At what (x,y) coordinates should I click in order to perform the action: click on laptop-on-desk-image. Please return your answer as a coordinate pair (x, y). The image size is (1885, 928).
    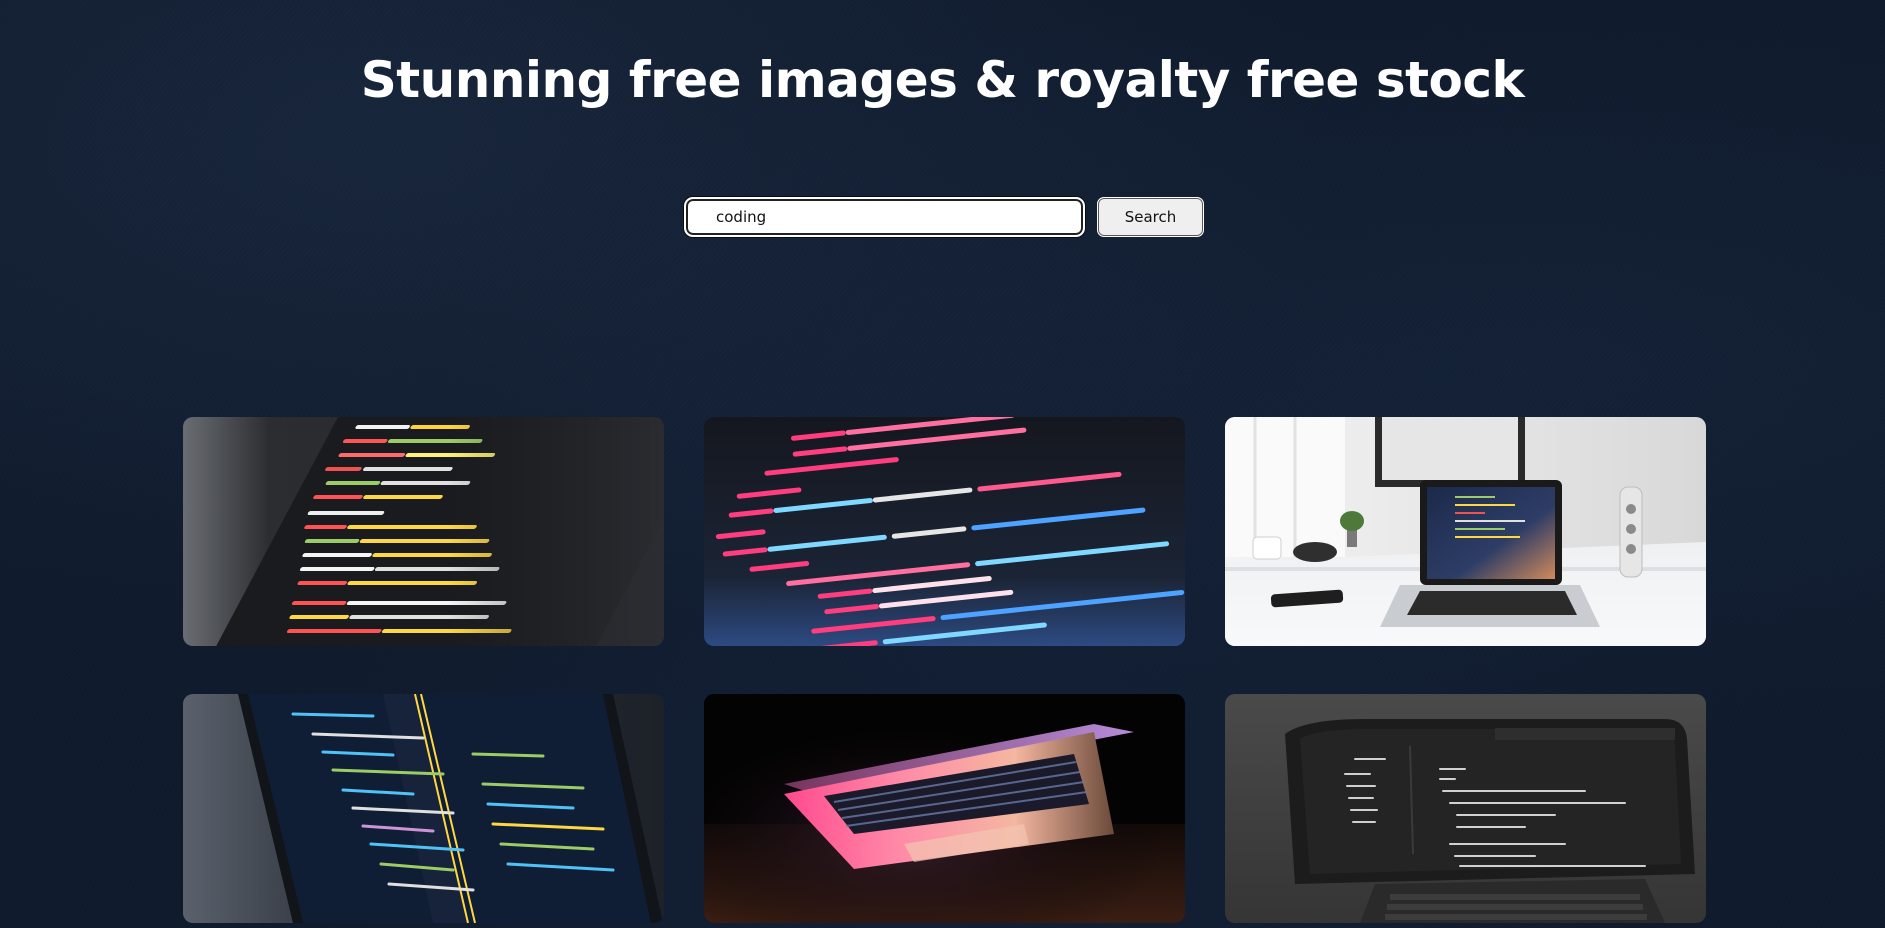
    Looking at the image, I should click on (1465, 531).